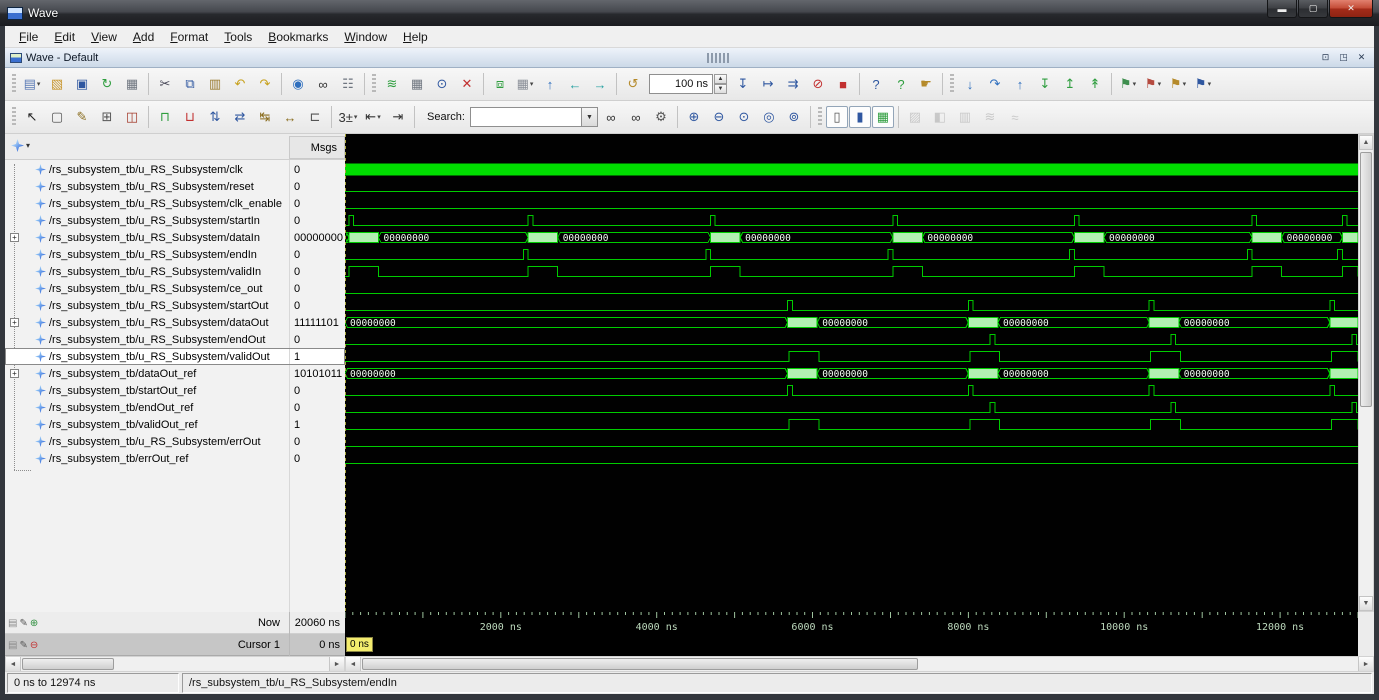 Image resolution: width=1379 pixels, height=700 pixels. I want to click on examine-button: ?, so click(876, 84).